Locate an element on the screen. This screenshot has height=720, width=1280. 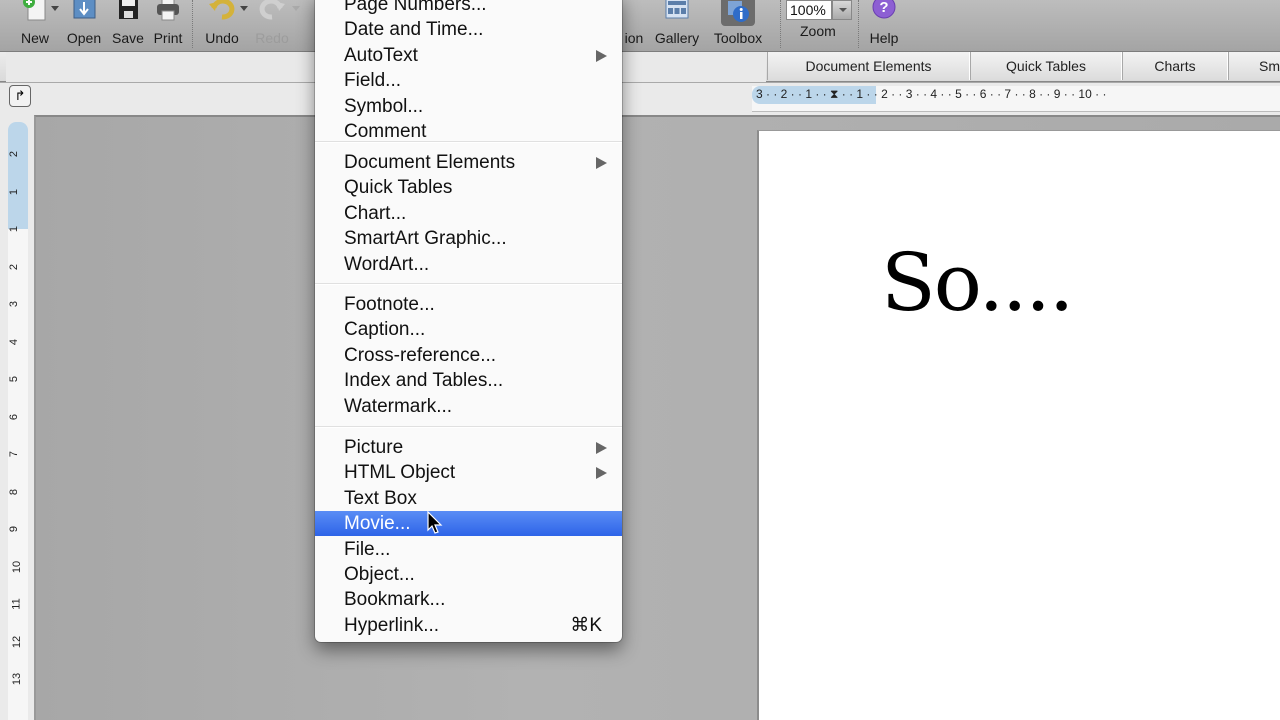
vertical-ruler-number: 6 is located at coordinates (14, 416).